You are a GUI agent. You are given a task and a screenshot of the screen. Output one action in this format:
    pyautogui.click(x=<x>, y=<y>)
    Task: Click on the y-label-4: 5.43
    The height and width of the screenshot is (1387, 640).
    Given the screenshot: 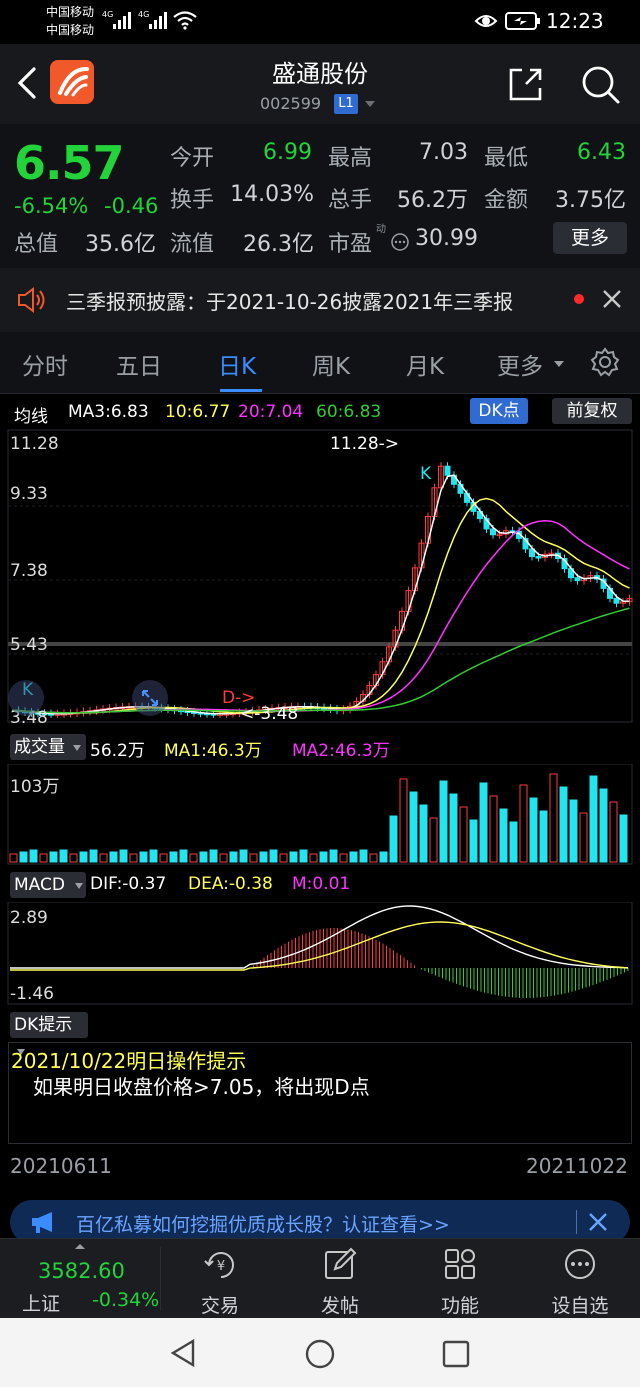 What is the action you would take?
    pyautogui.click(x=29, y=645)
    